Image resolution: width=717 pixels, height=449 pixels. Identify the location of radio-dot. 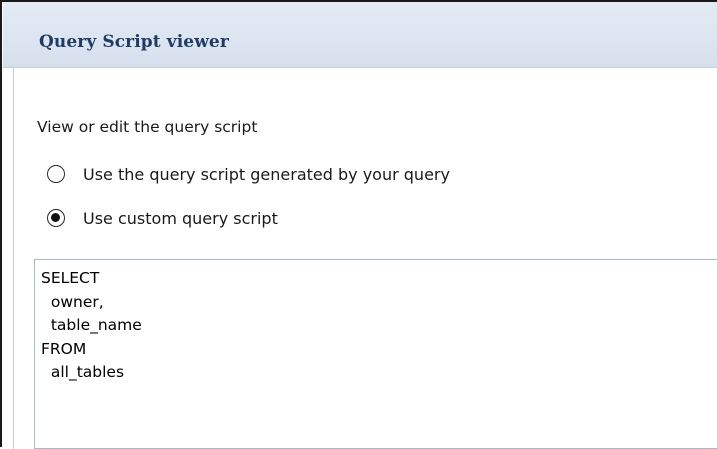
(55, 217).